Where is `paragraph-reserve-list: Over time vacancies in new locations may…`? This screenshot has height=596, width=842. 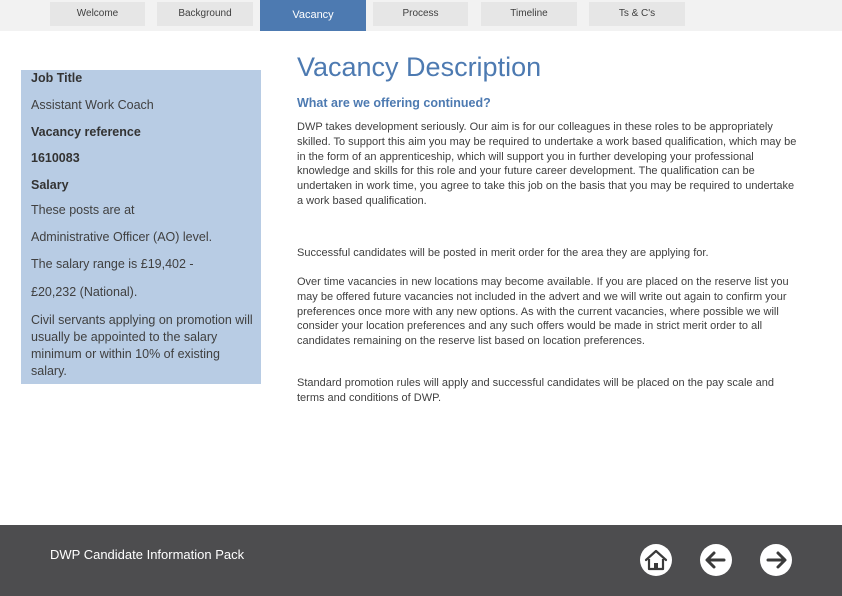
paragraph-reserve-list: Over time vacancies in new locations may… is located at coordinates (543, 312).